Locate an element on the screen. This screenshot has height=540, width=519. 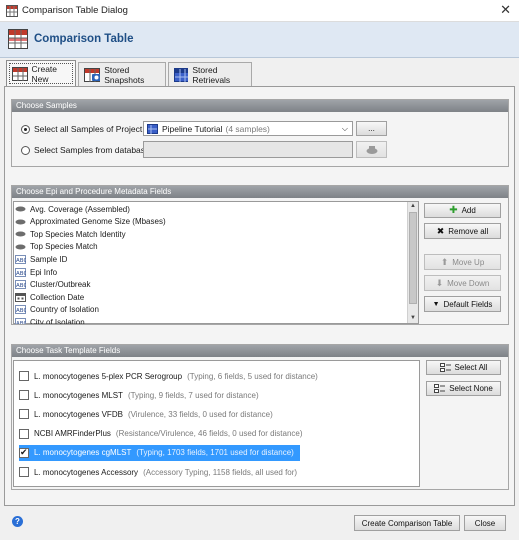
comparison-table-icon is located at coordinates (18, 39).